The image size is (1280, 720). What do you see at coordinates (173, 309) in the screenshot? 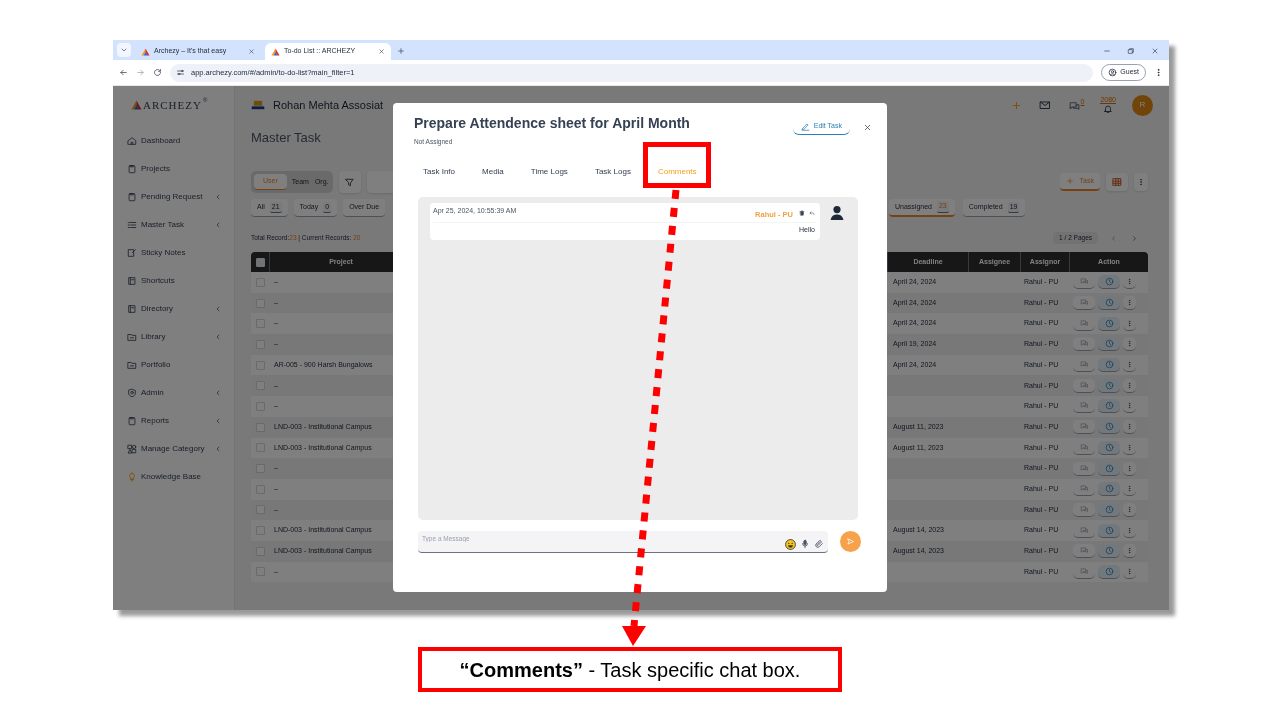
I see `sidebar-item: Directory` at bounding box center [173, 309].